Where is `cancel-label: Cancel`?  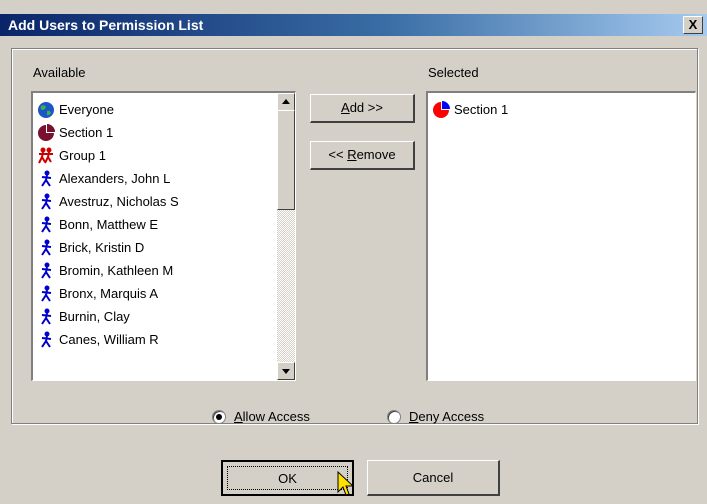 cancel-label: Cancel is located at coordinates (433, 477).